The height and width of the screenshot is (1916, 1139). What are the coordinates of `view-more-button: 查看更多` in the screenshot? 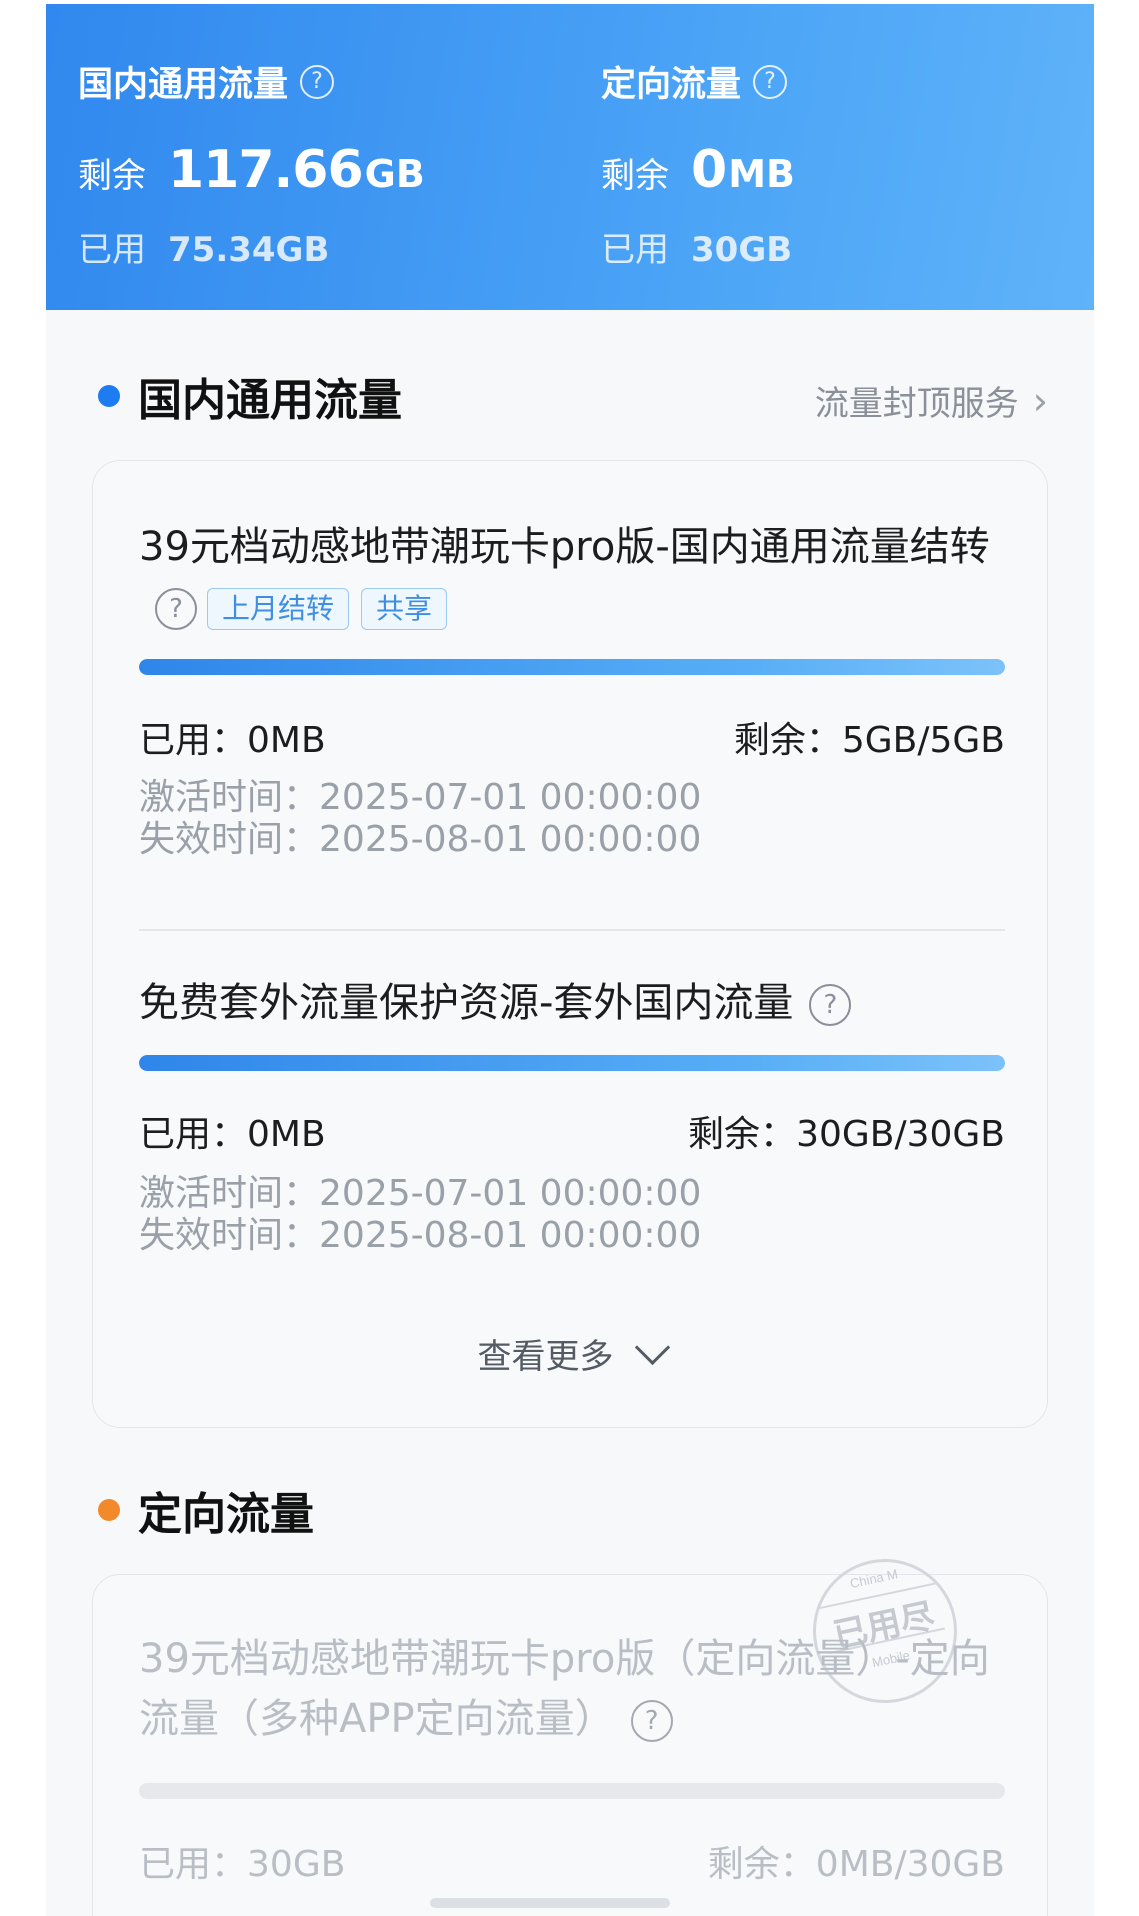 It's located at (571, 1353).